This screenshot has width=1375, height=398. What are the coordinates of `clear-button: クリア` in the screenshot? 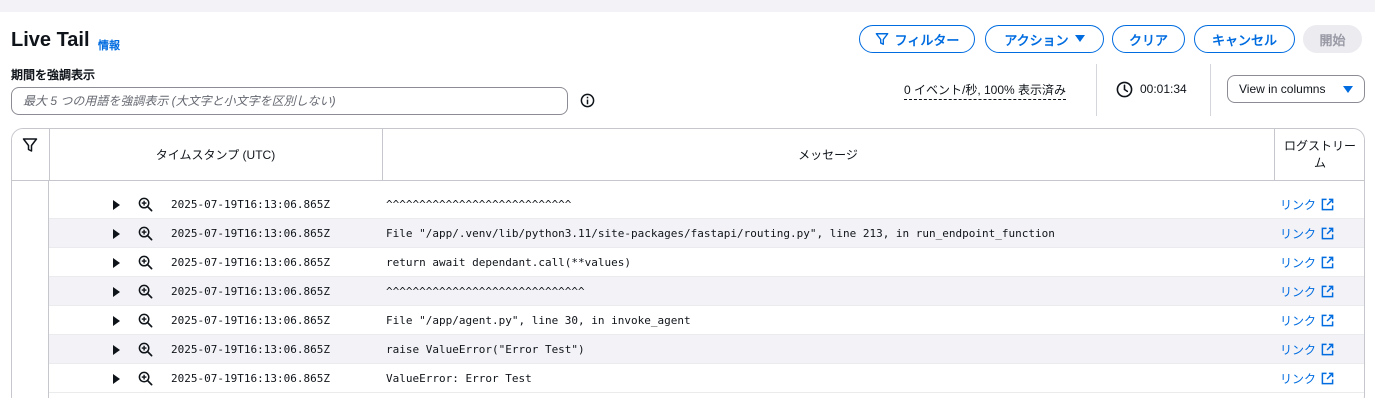 It's located at (1148, 39).